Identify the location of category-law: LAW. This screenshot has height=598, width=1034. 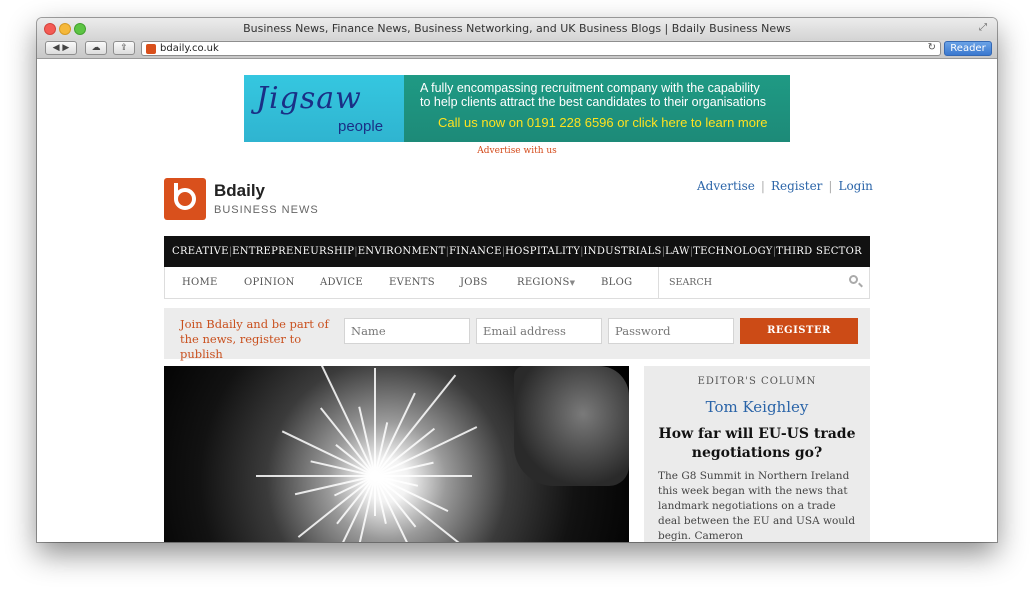
(677, 251).